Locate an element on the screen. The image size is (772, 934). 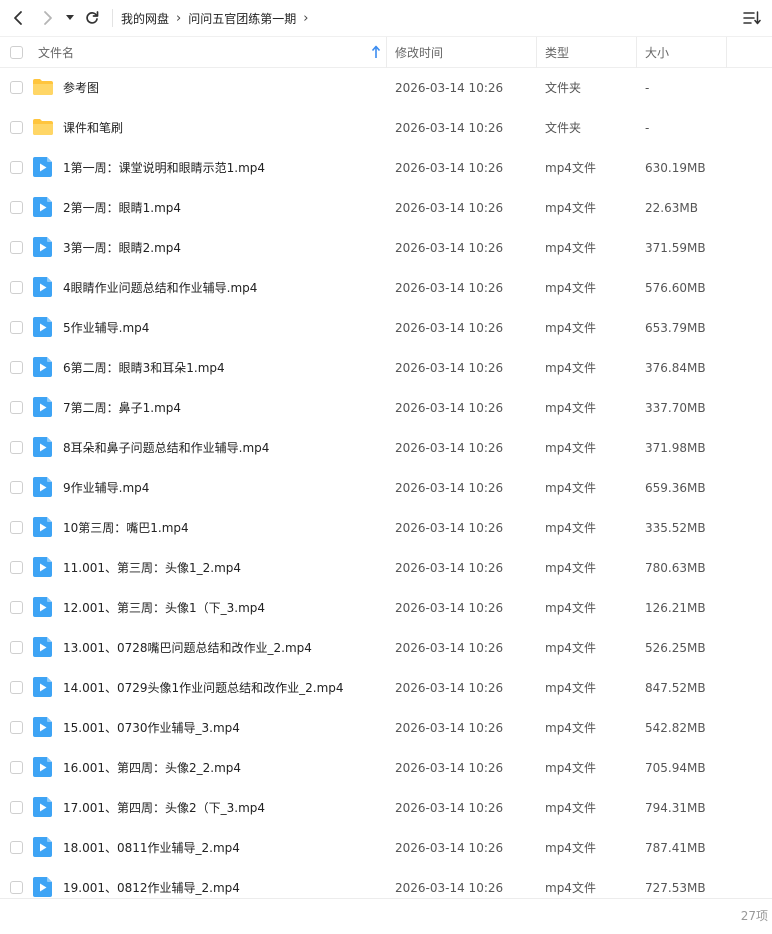
history-dropdown-button is located at coordinates (70, 18).